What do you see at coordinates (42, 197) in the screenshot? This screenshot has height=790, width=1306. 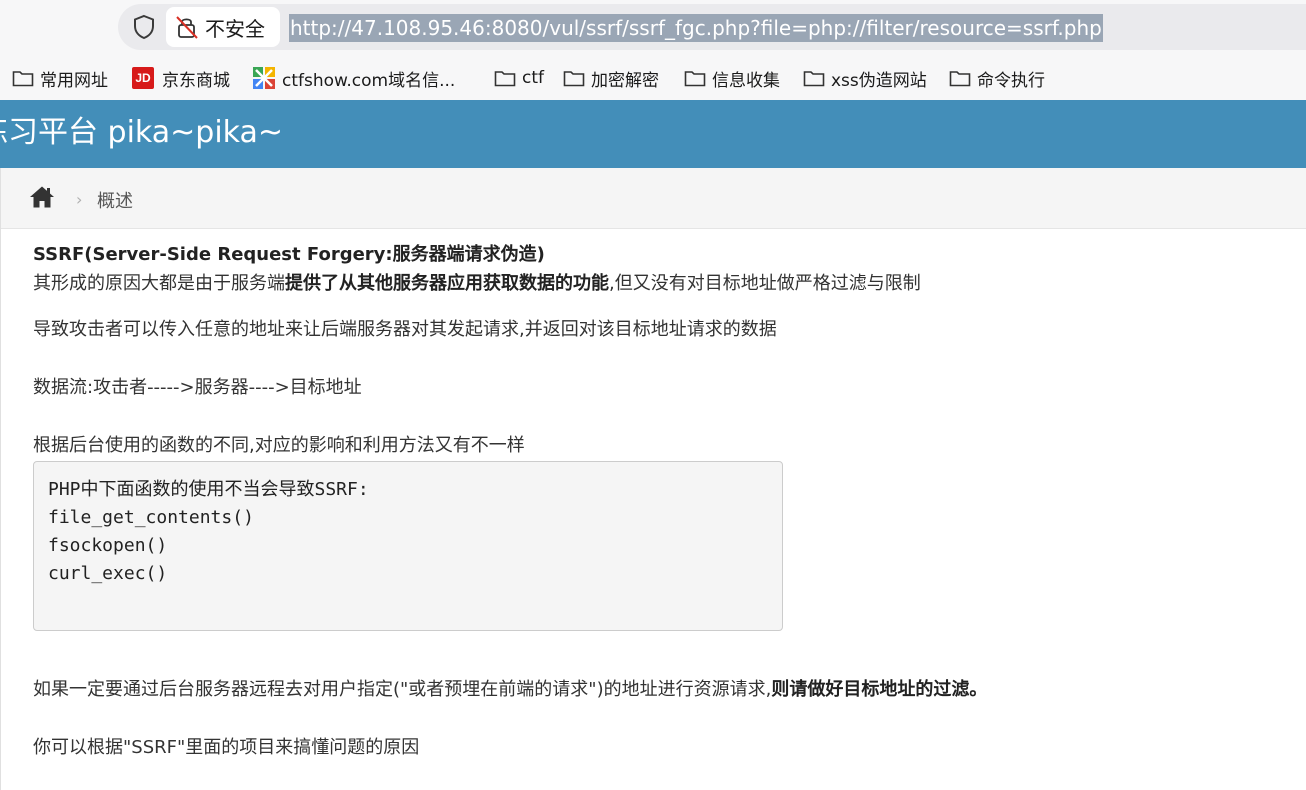 I see `home-icon` at bounding box center [42, 197].